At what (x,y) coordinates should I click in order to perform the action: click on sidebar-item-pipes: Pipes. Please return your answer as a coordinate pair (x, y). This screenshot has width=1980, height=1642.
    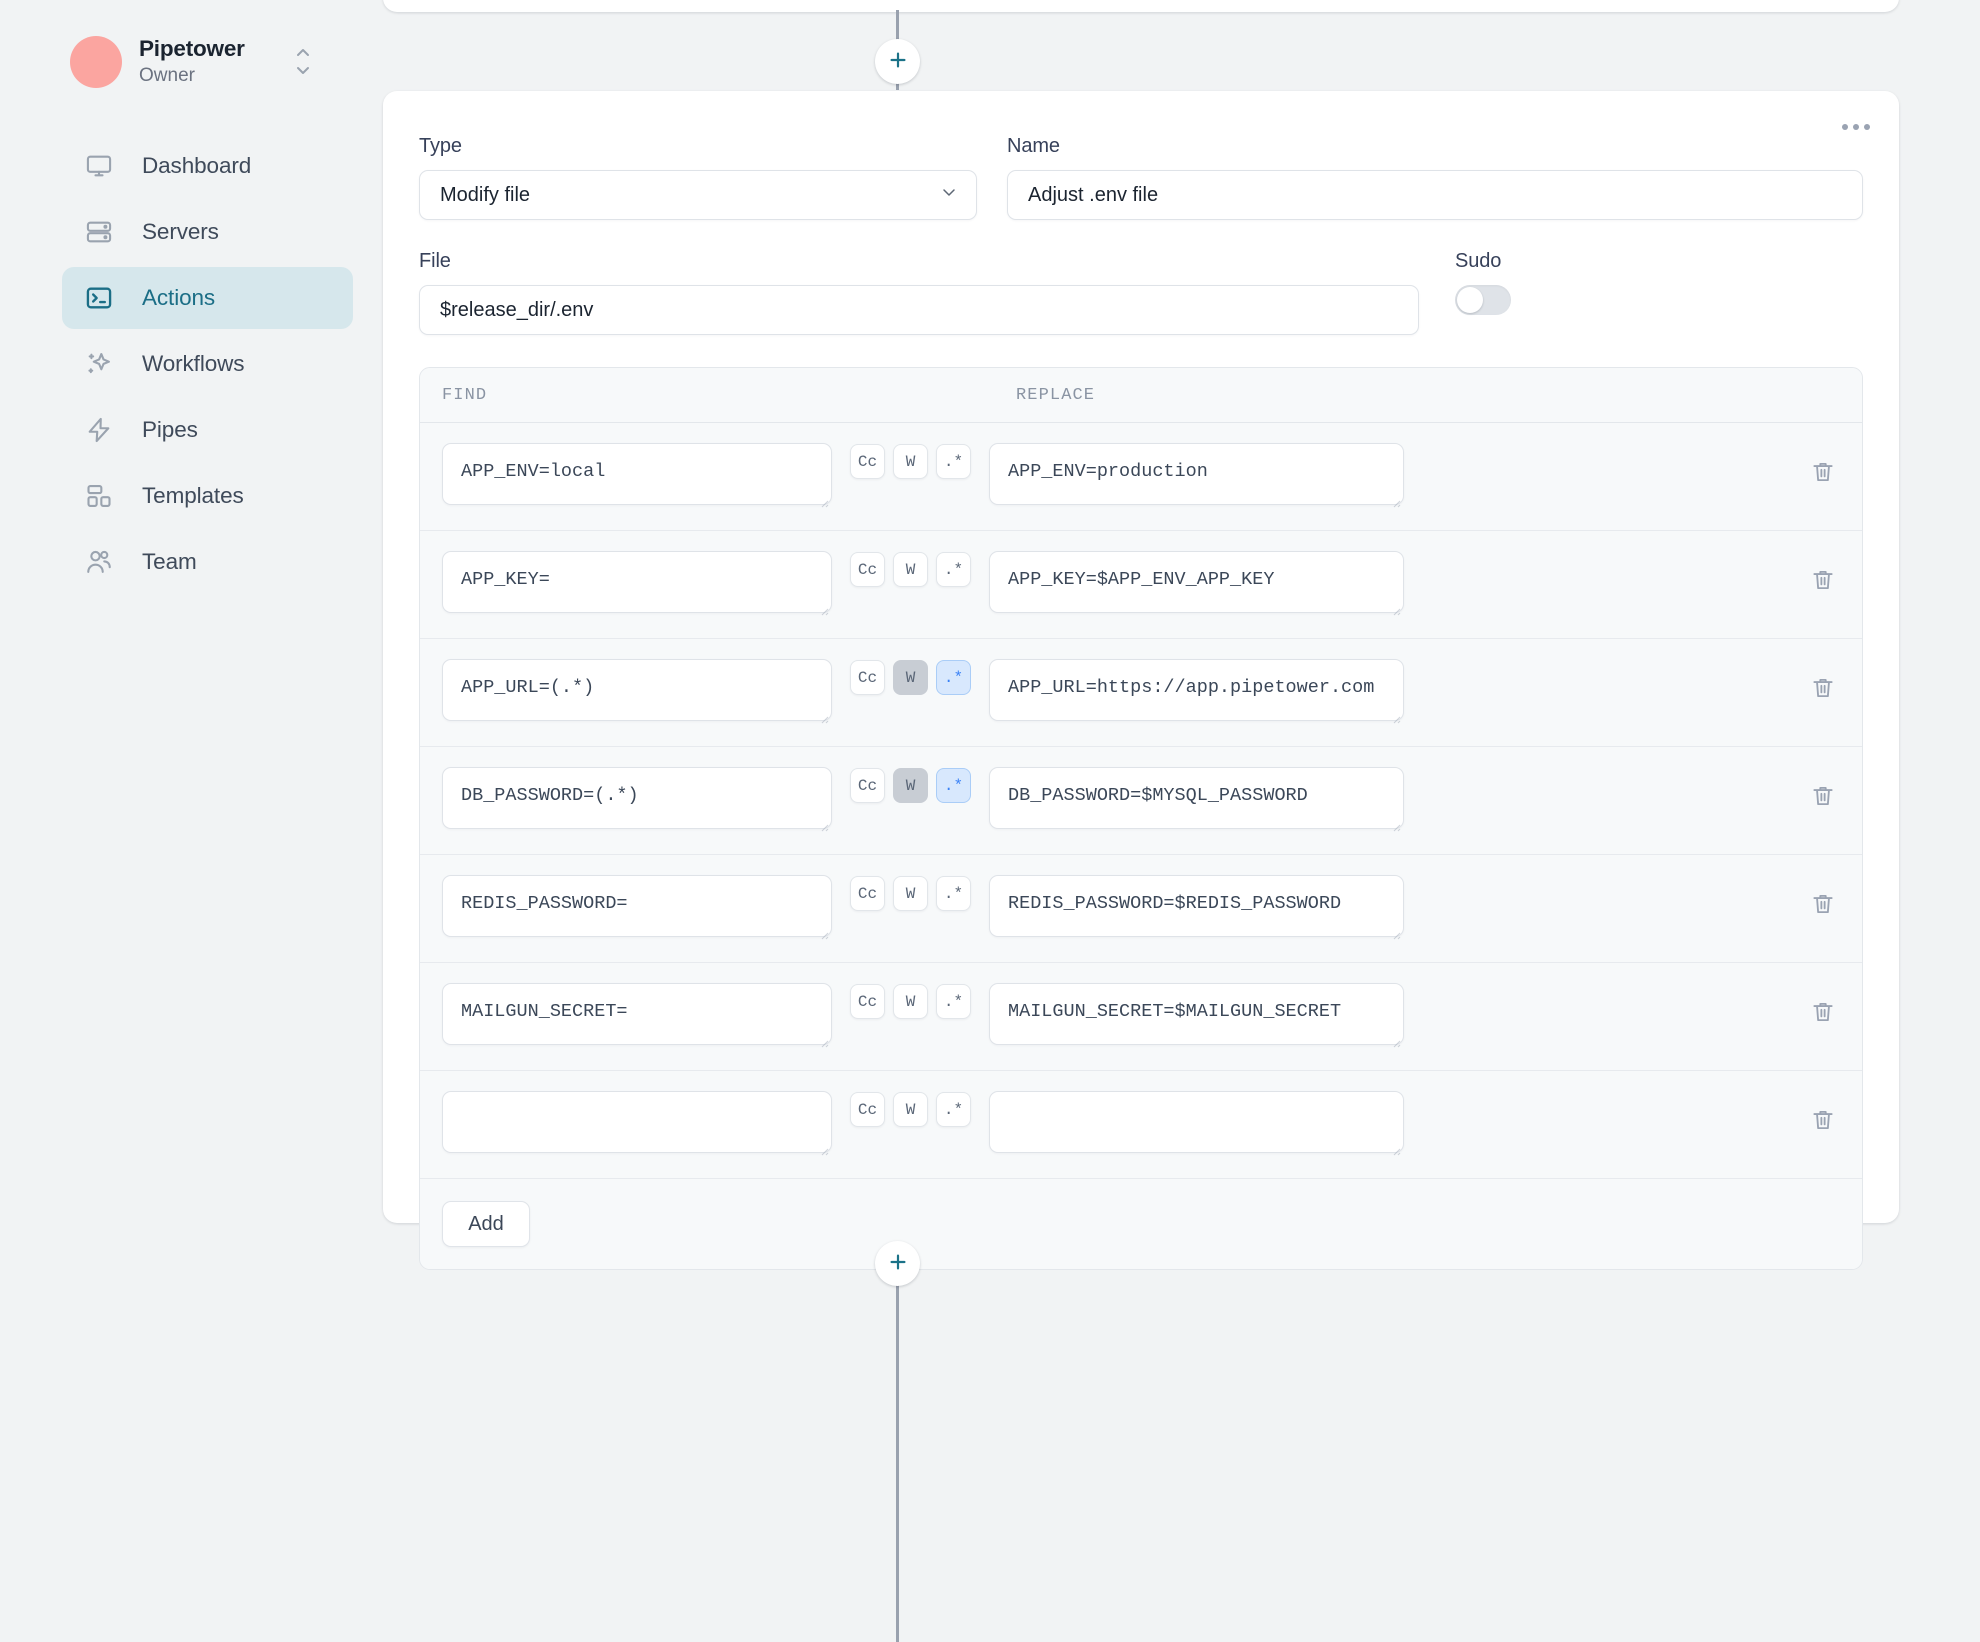
    Looking at the image, I should click on (207, 430).